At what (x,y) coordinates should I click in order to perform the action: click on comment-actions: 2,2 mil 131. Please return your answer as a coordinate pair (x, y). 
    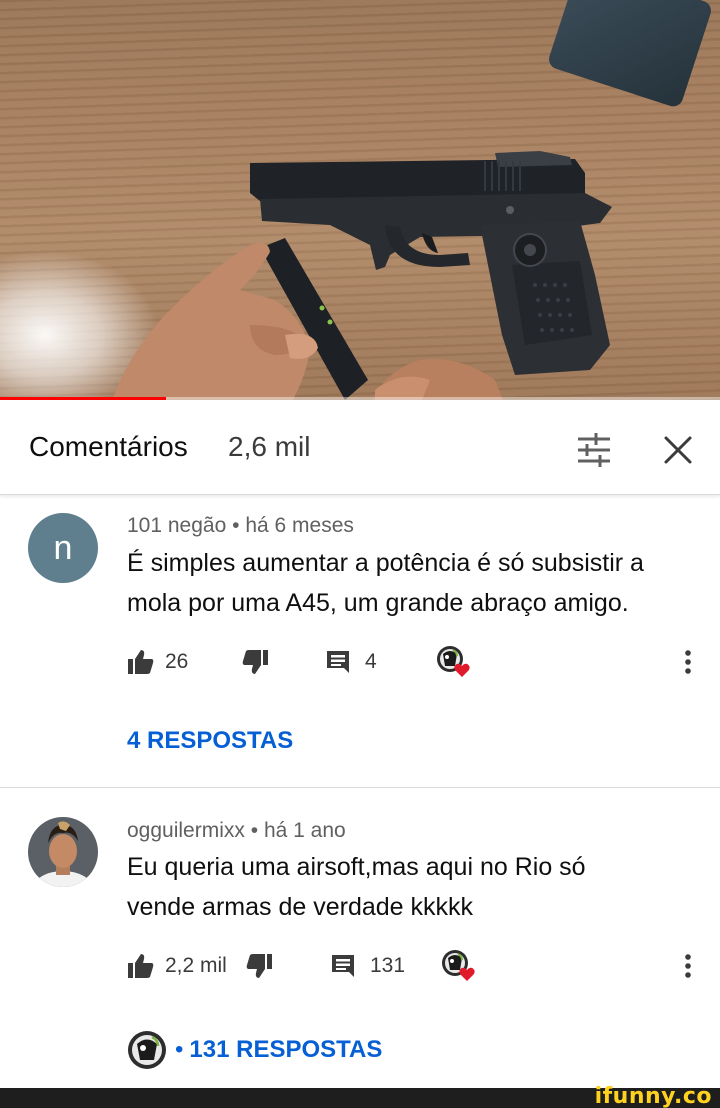
    Looking at the image, I should click on (414, 966).